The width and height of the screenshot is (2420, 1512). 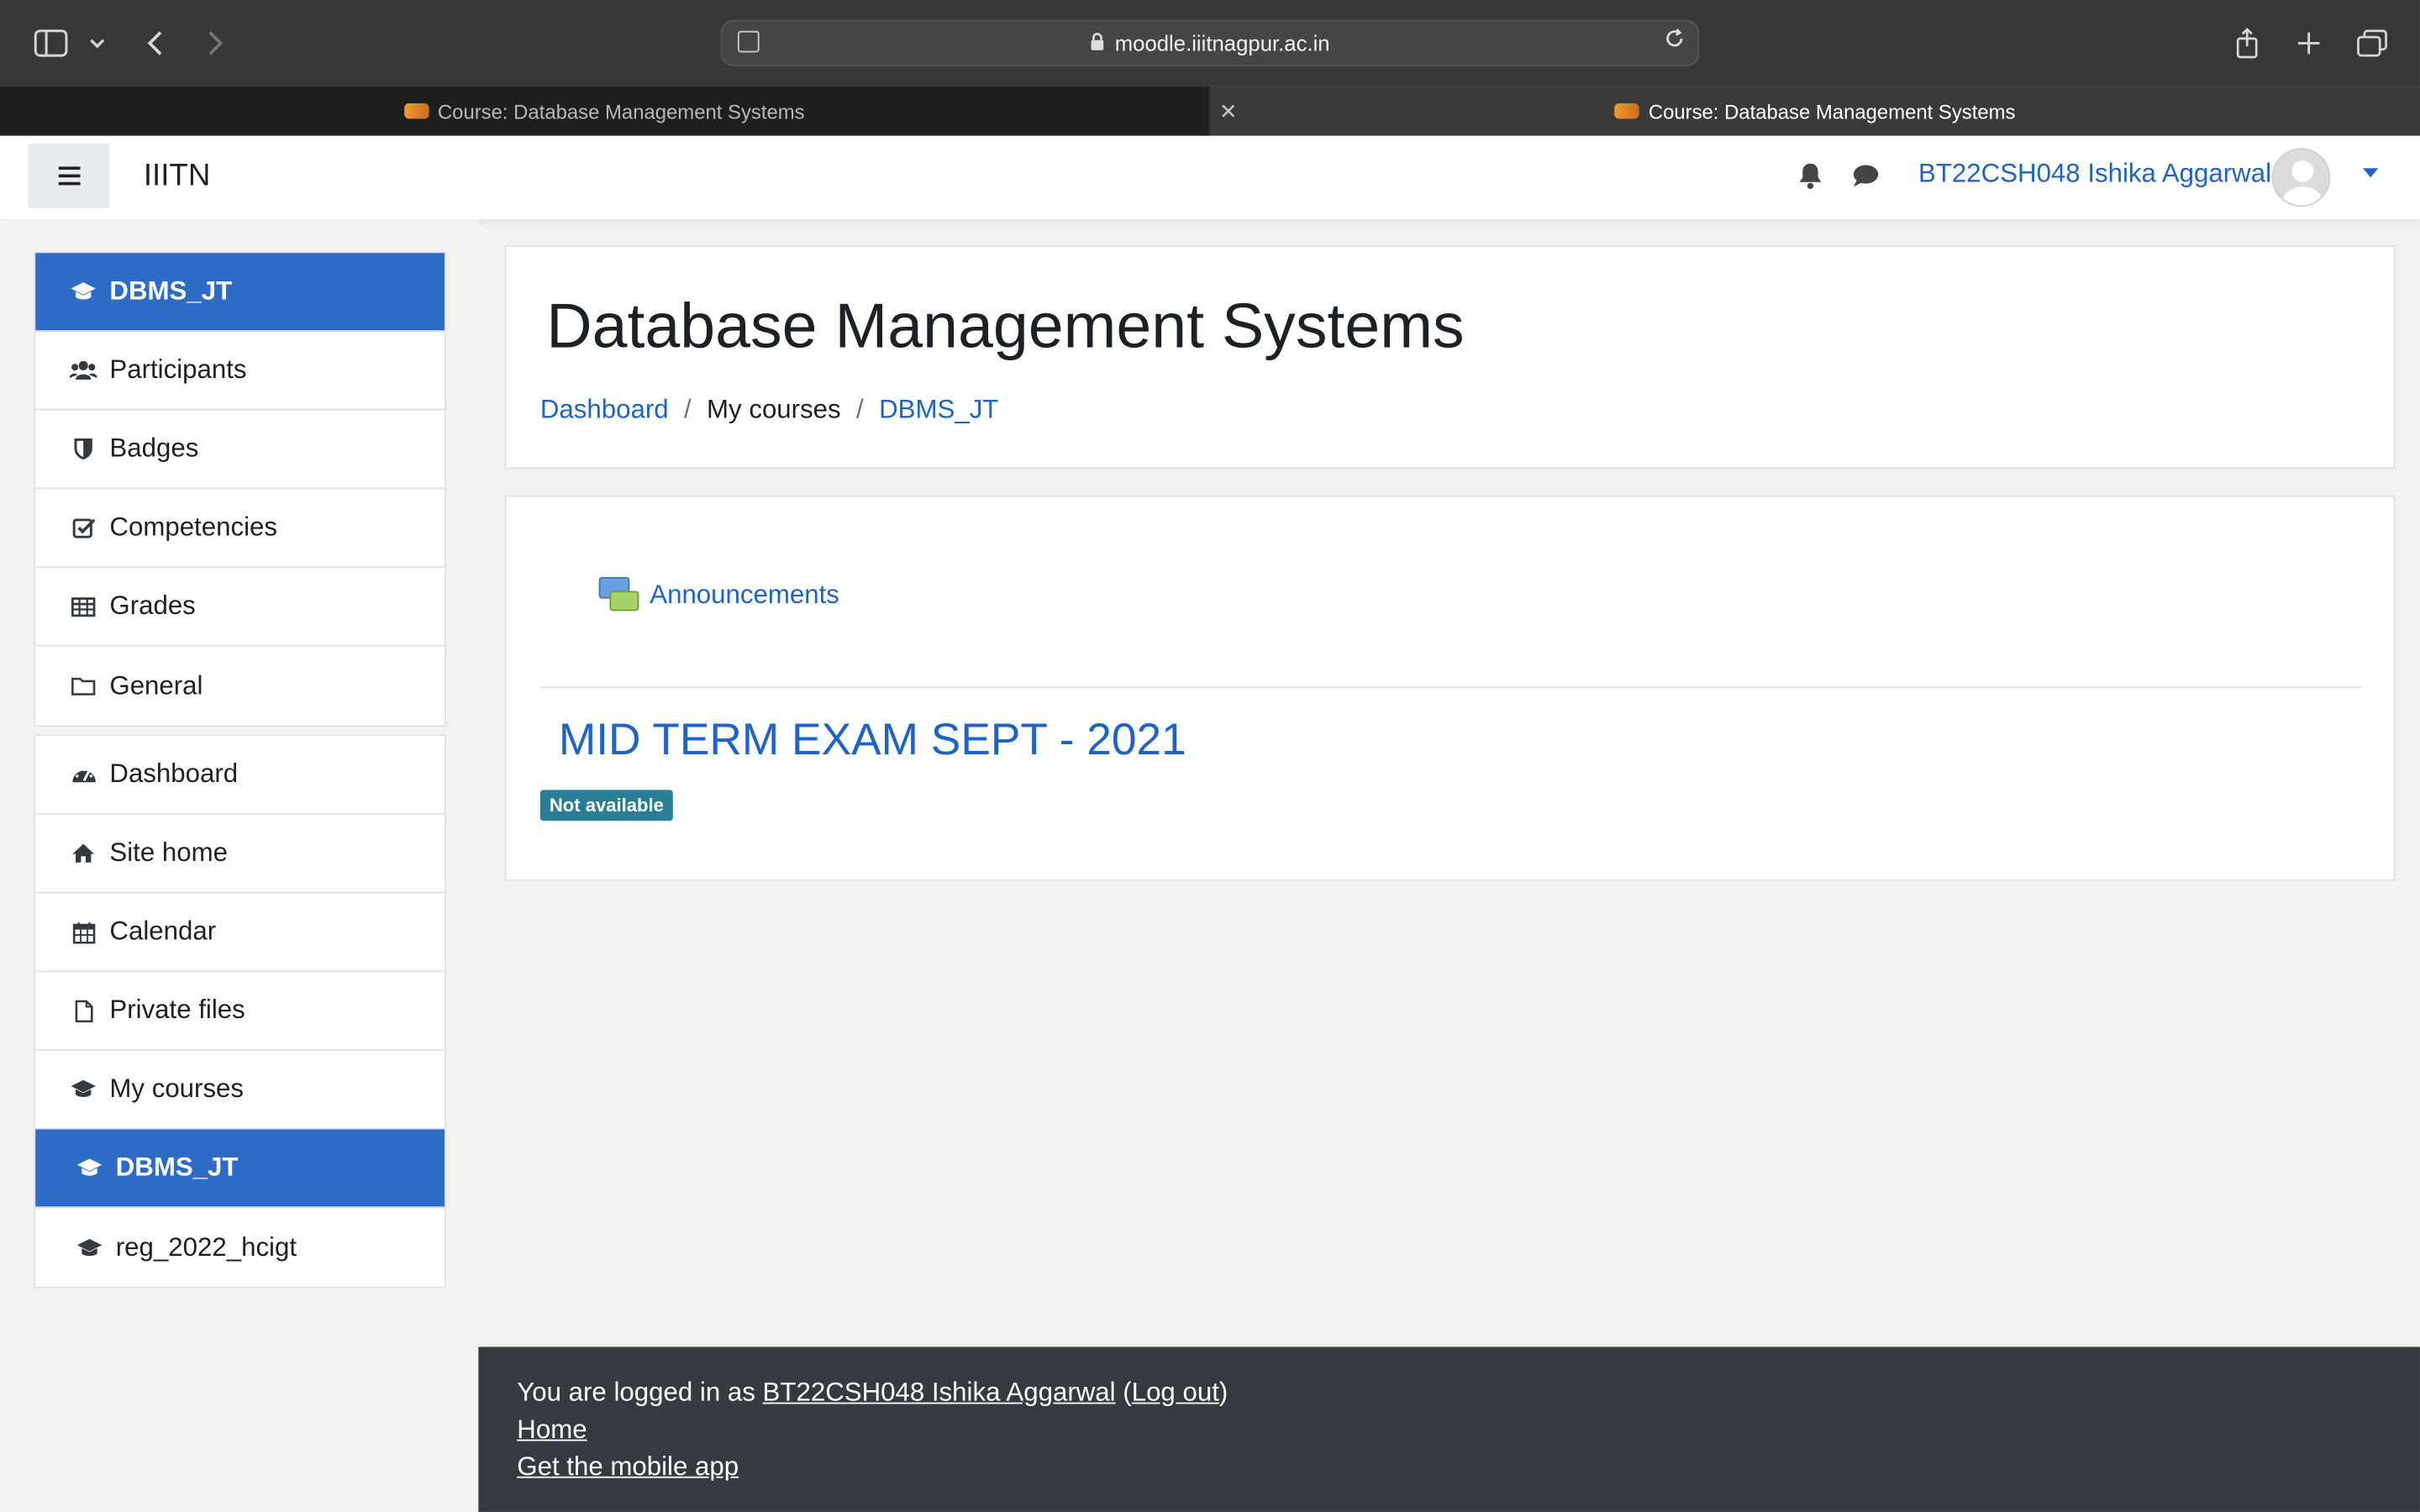 I want to click on lock-icon, so click(x=1097, y=43).